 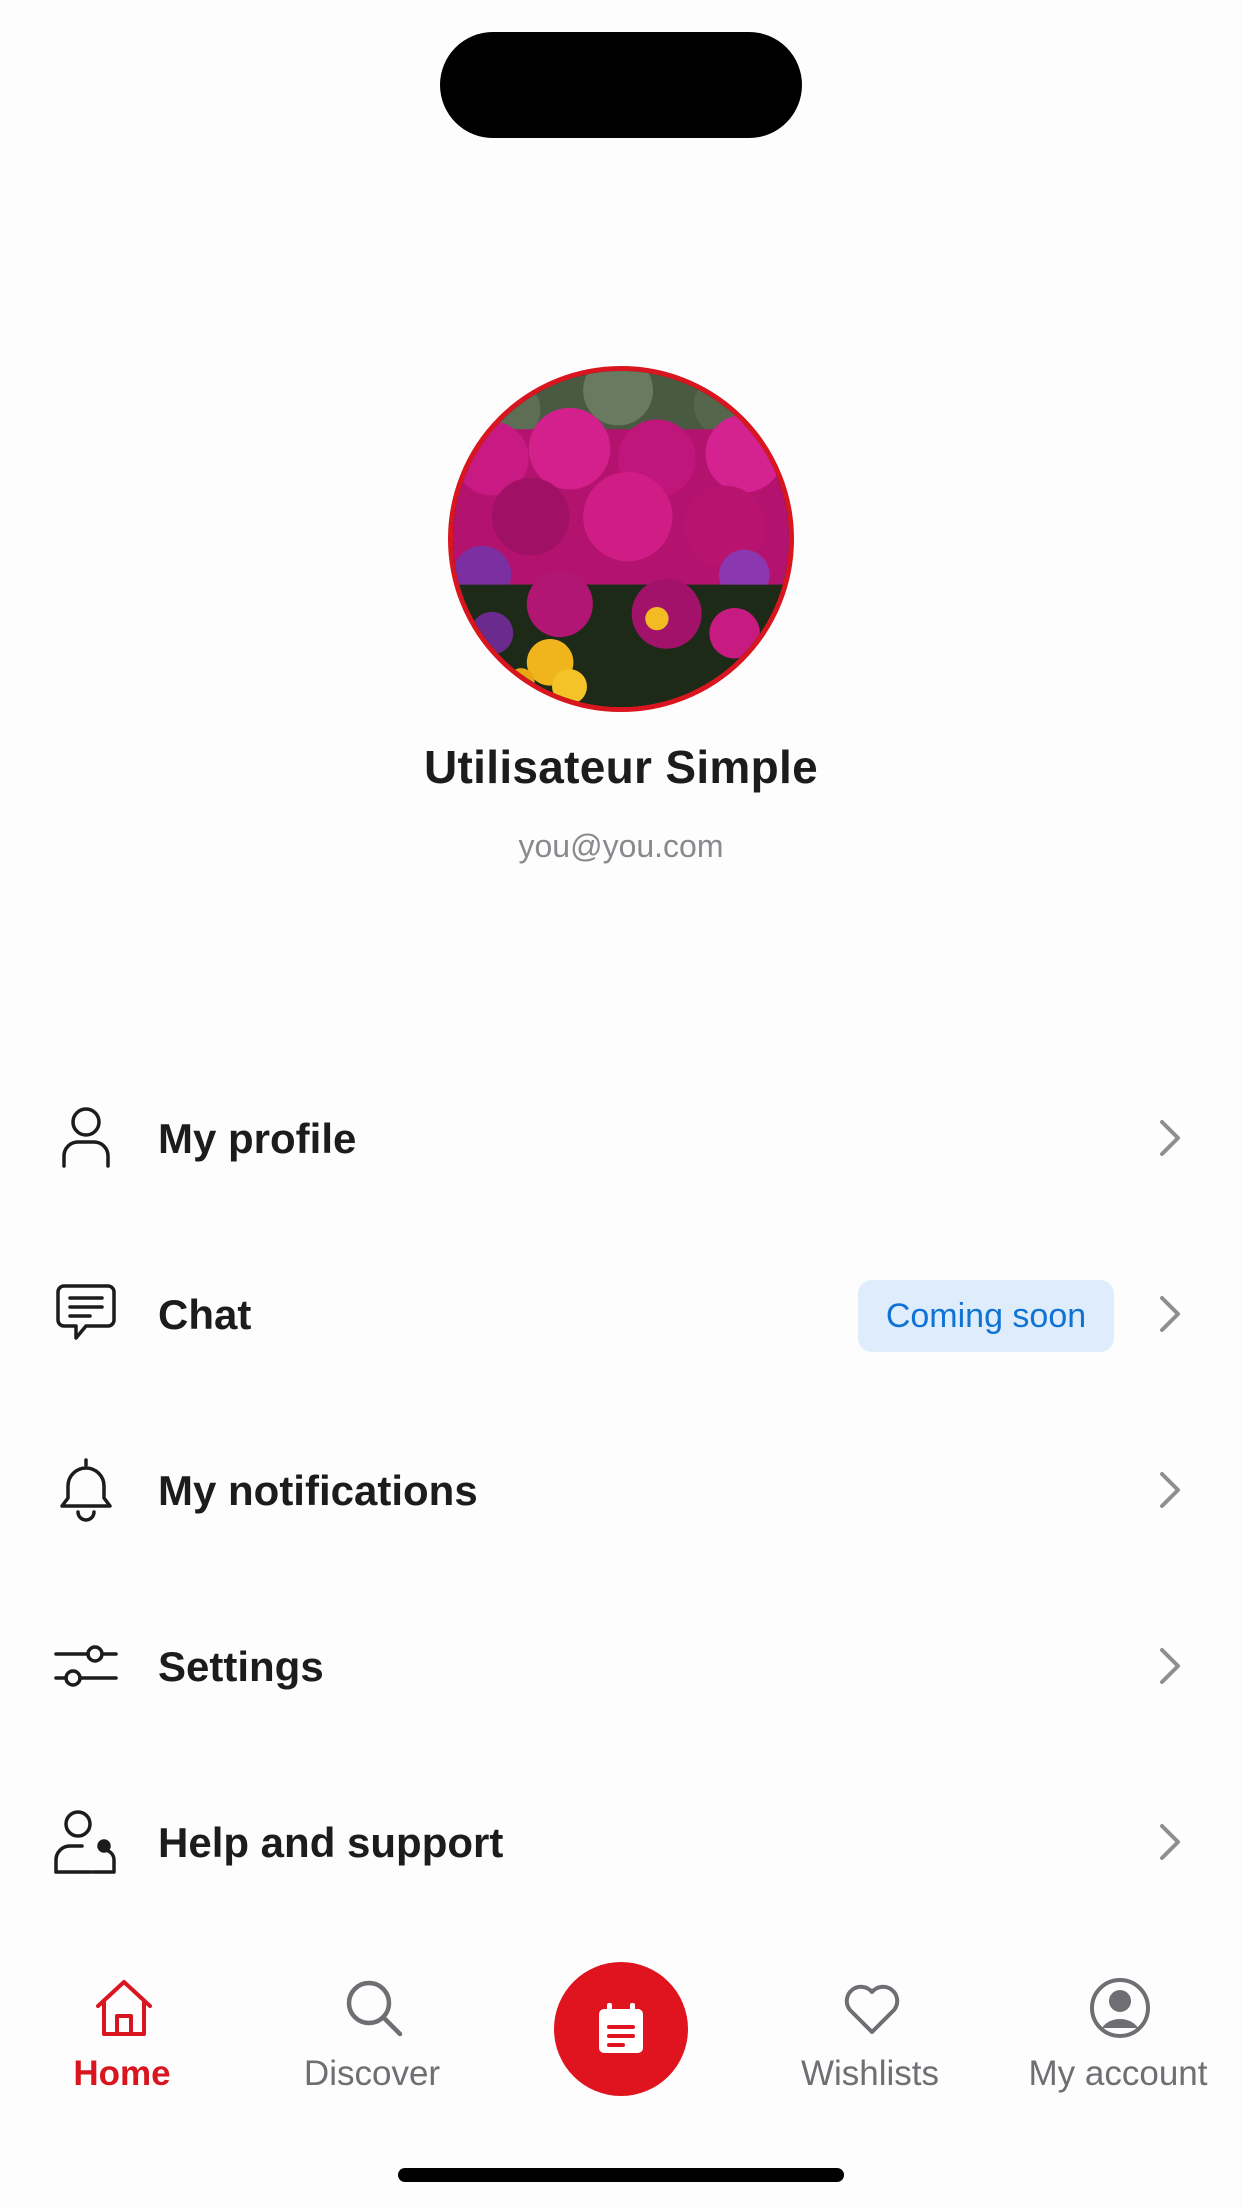 What do you see at coordinates (621, 1842) in the screenshot?
I see `menu-item-help-and-support: Help and support` at bounding box center [621, 1842].